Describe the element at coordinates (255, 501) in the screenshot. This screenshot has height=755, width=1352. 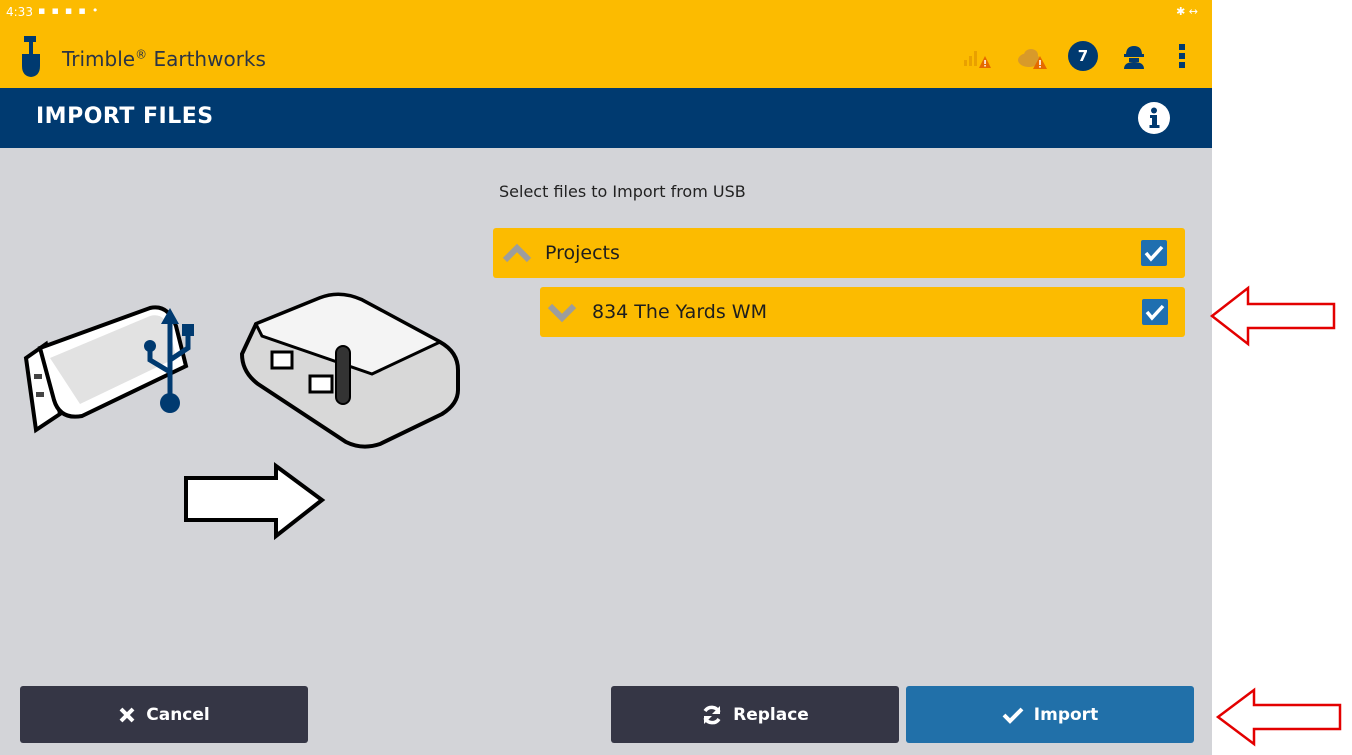
I see `right-arrow-graphic` at that location.